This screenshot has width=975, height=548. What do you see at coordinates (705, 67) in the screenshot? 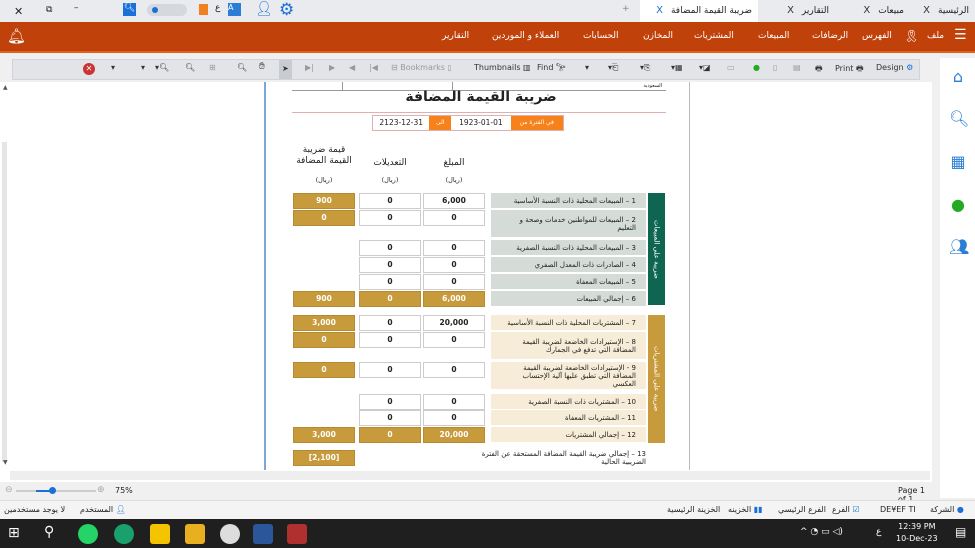
I see `watermark-icon: ▾◪` at bounding box center [705, 67].